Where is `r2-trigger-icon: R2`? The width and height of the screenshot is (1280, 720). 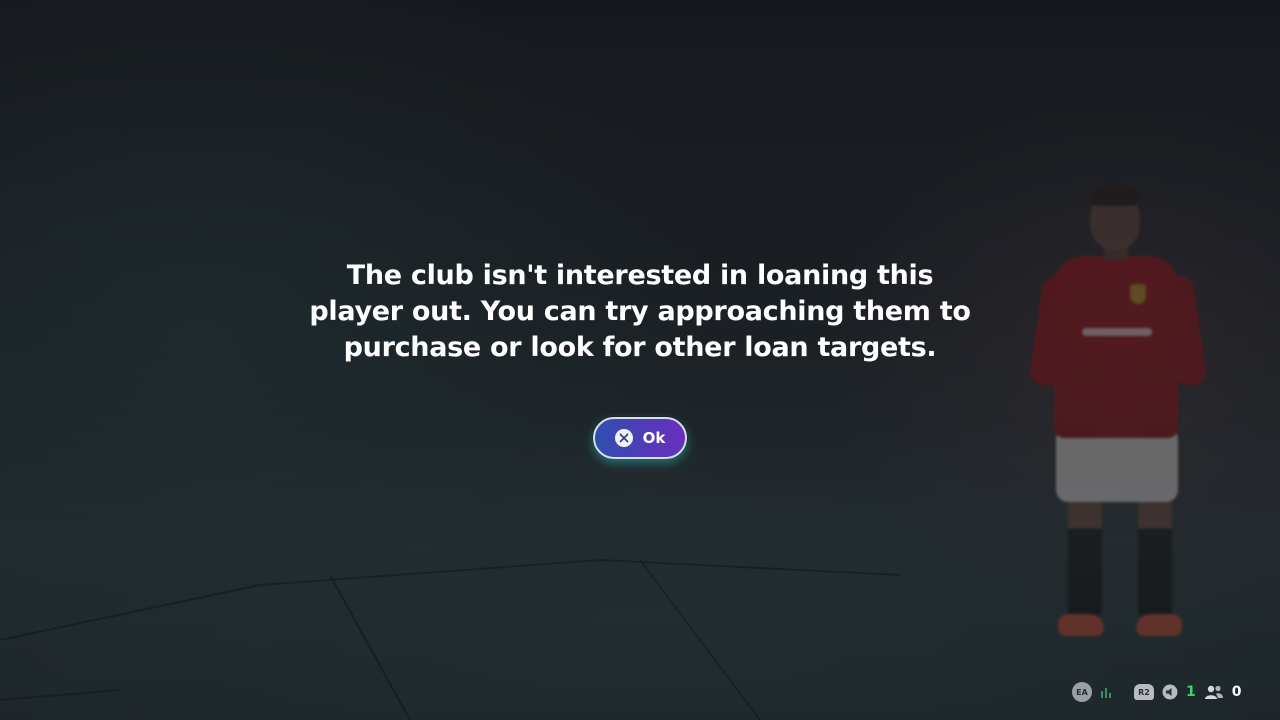 r2-trigger-icon: R2 is located at coordinates (1144, 692).